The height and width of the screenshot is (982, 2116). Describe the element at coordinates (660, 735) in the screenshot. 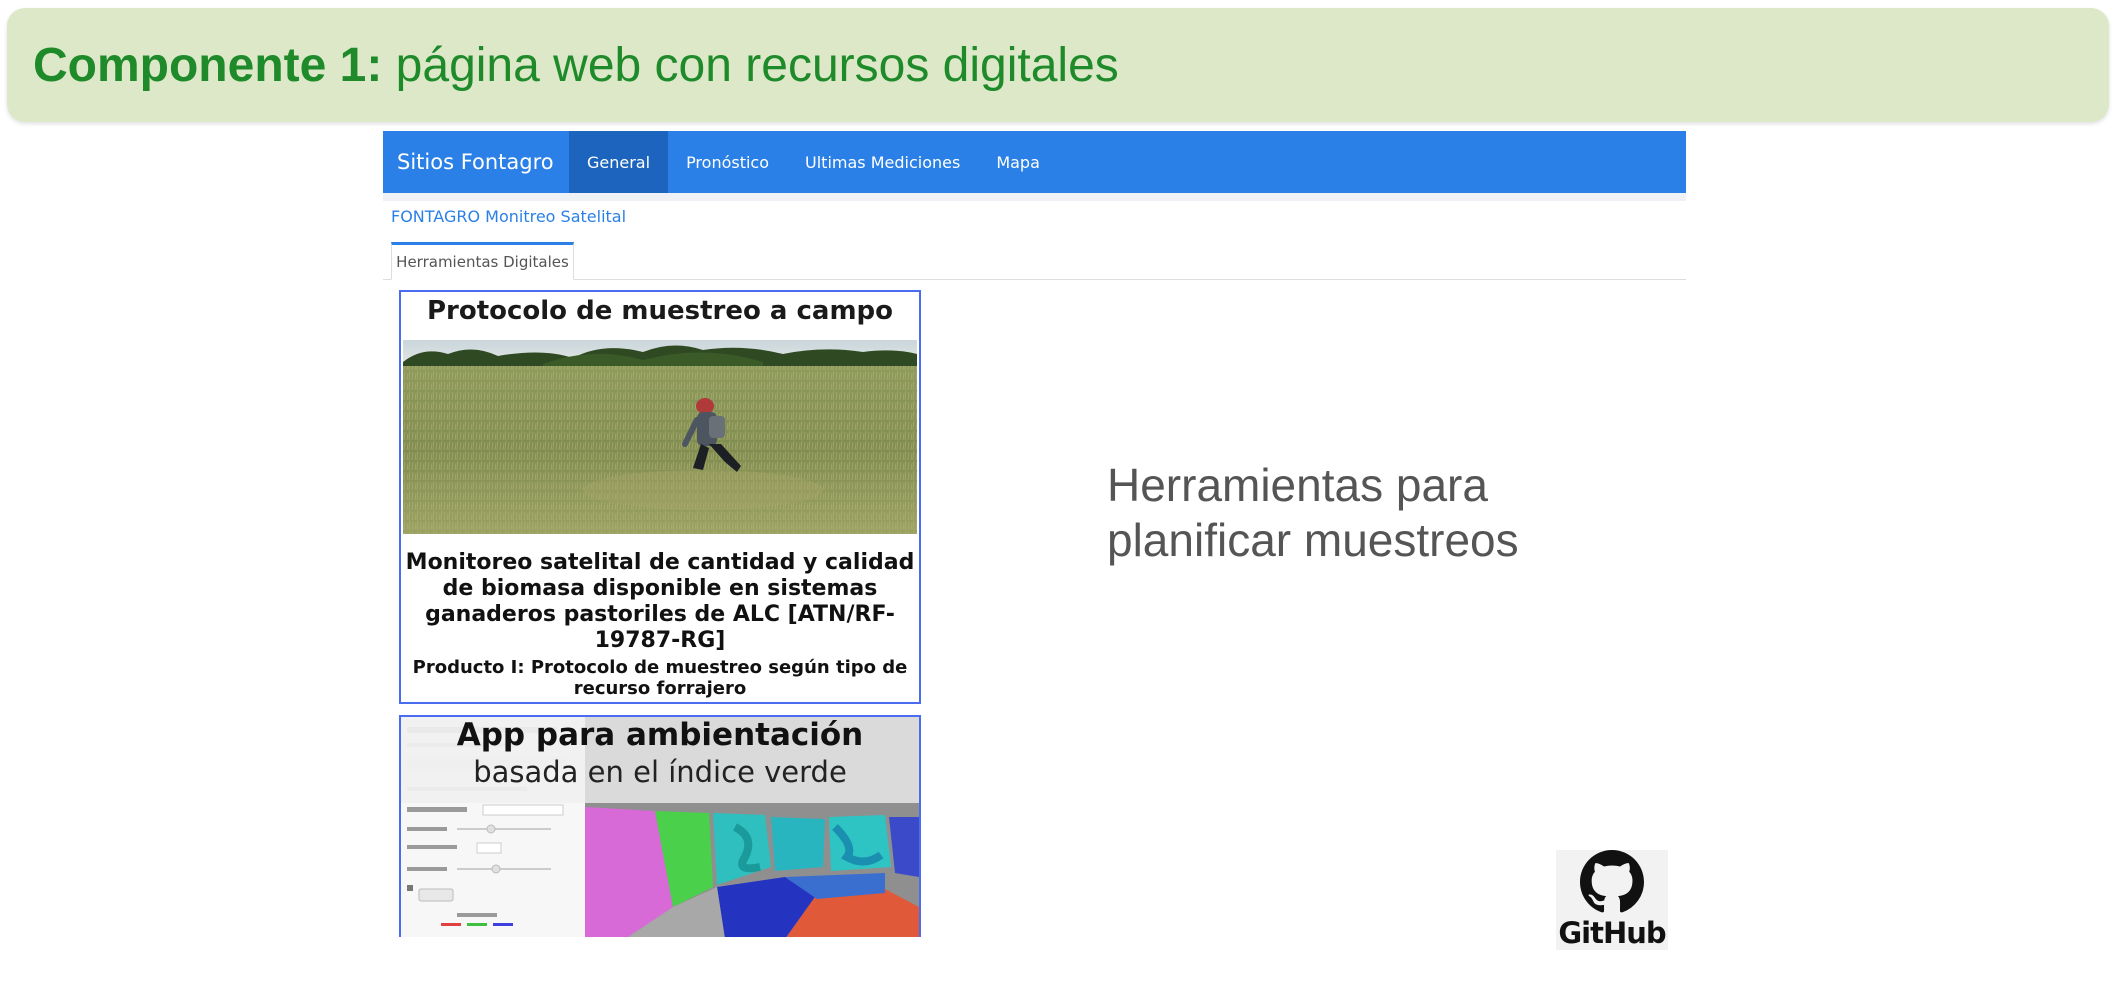

I see `ambientacion-card-title: App para ambientación` at that location.